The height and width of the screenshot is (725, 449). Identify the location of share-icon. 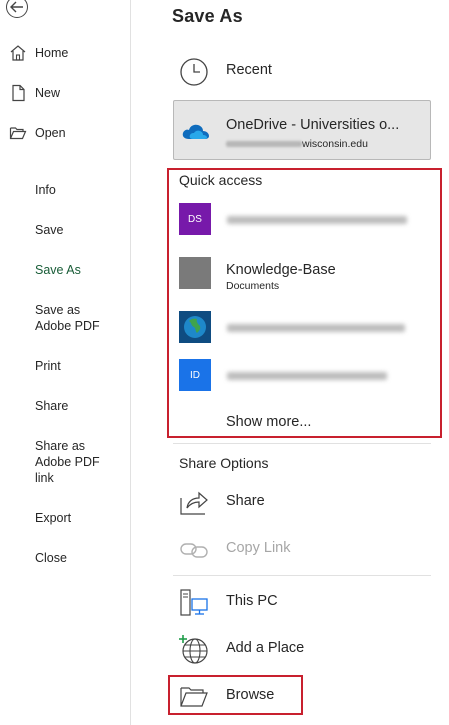
(194, 503).